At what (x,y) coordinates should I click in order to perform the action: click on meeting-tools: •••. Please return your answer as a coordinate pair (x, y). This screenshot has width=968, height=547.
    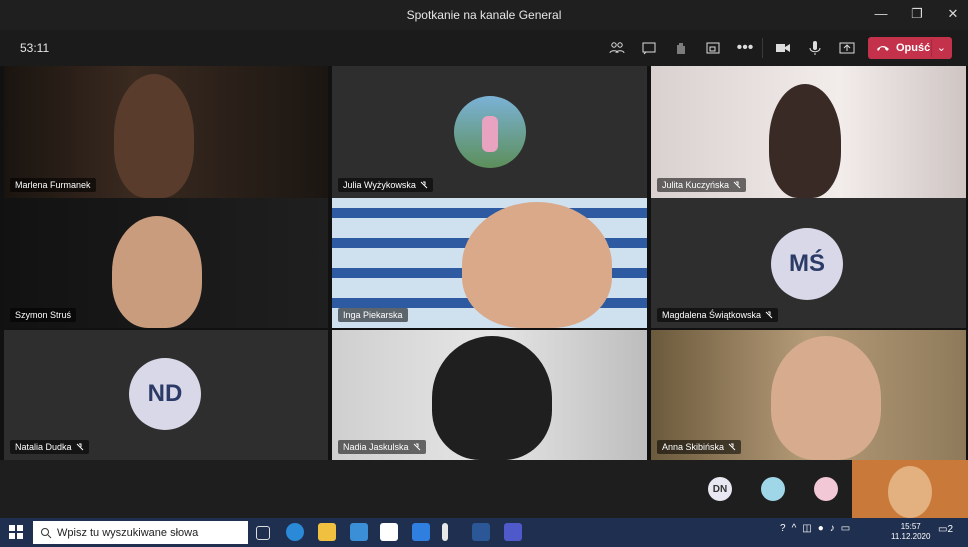
    Looking at the image, I should click on (681, 48).